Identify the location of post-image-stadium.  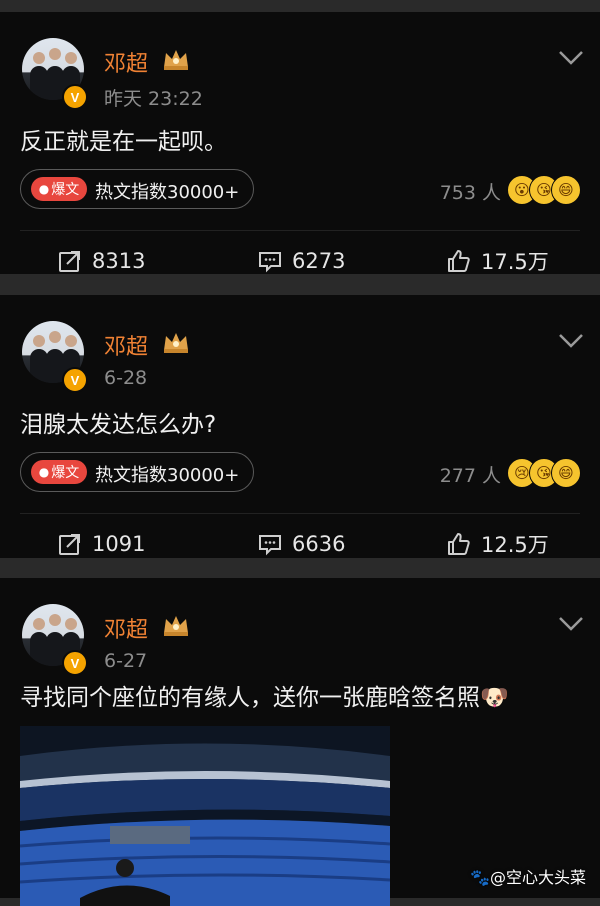
(205, 816).